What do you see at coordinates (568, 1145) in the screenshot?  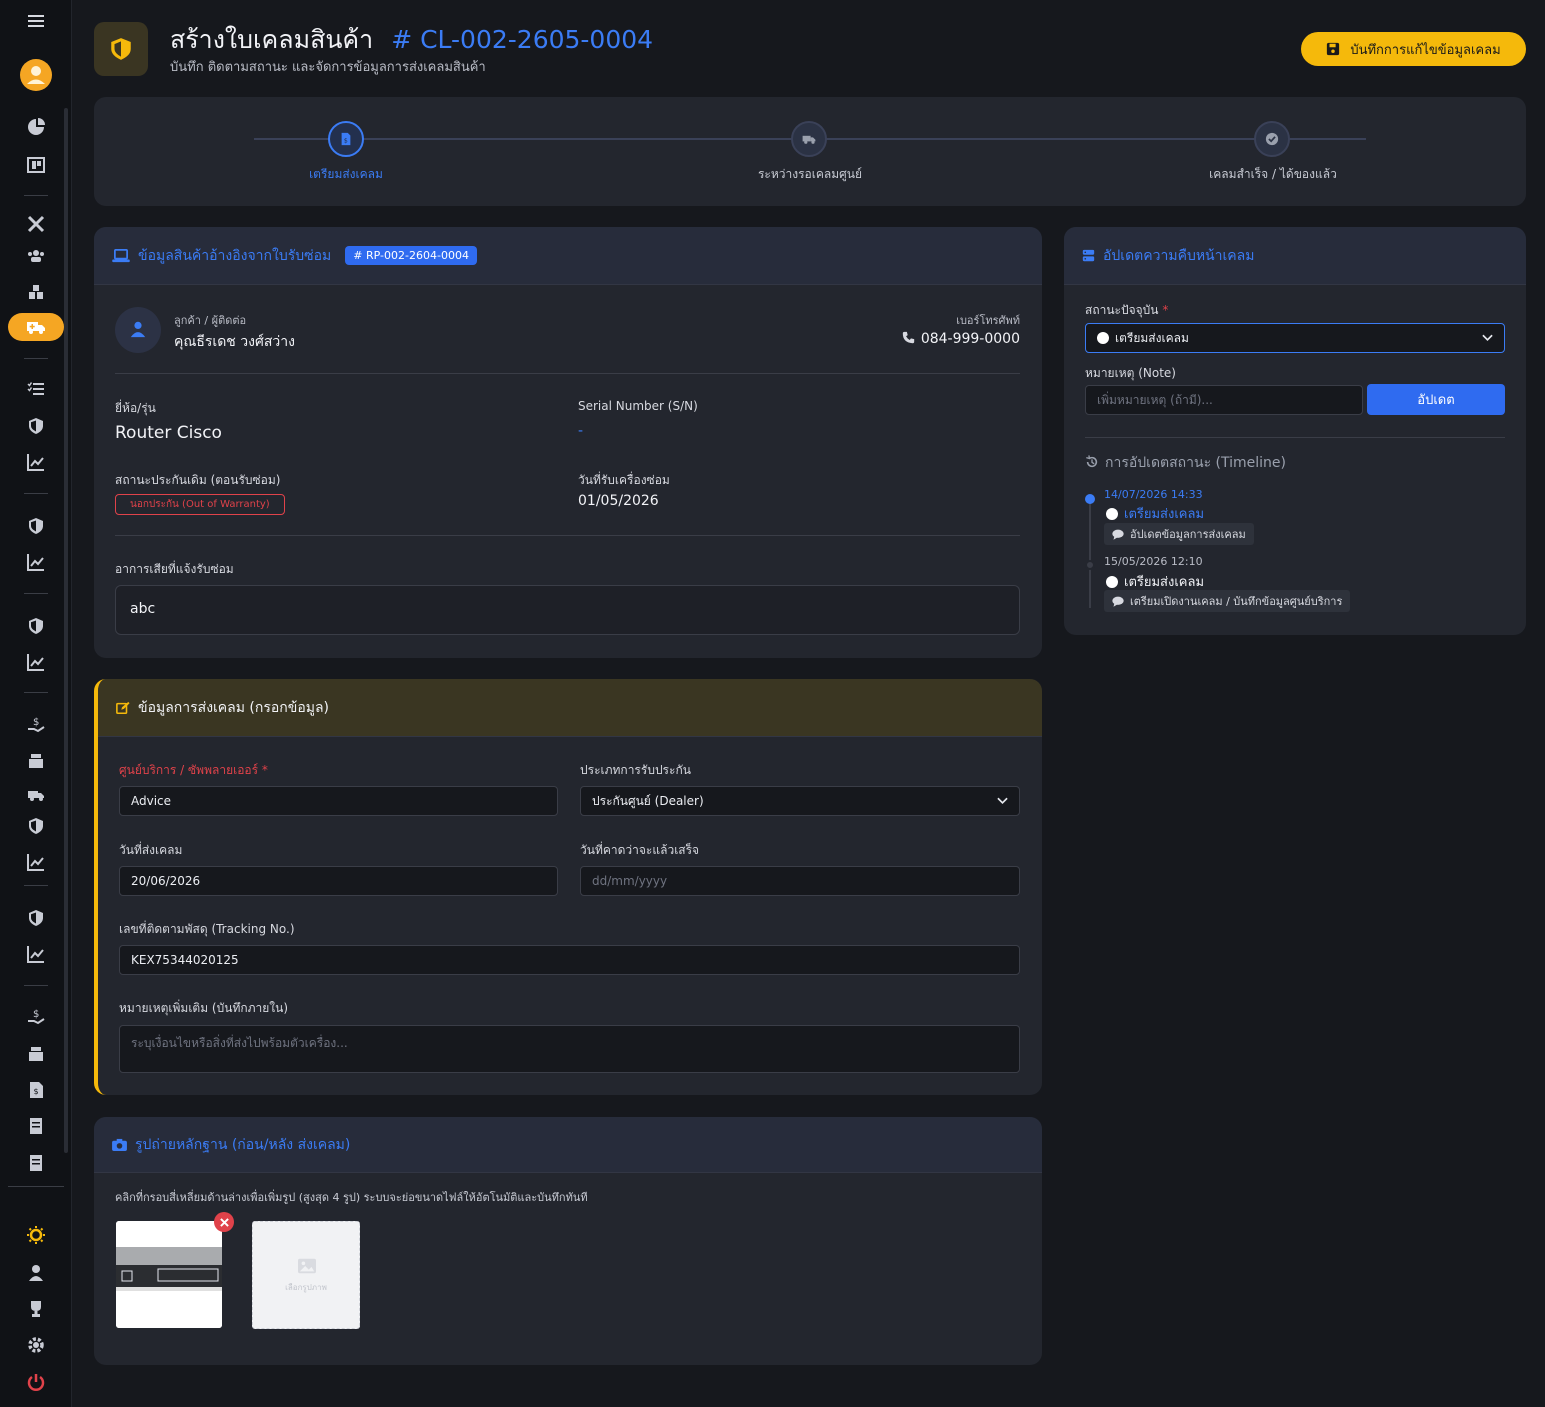 I see `photos-header: รูปถ่ายหลักฐาน (ก่อน/หลัง ส่งเคลม)` at bounding box center [568, 1145].